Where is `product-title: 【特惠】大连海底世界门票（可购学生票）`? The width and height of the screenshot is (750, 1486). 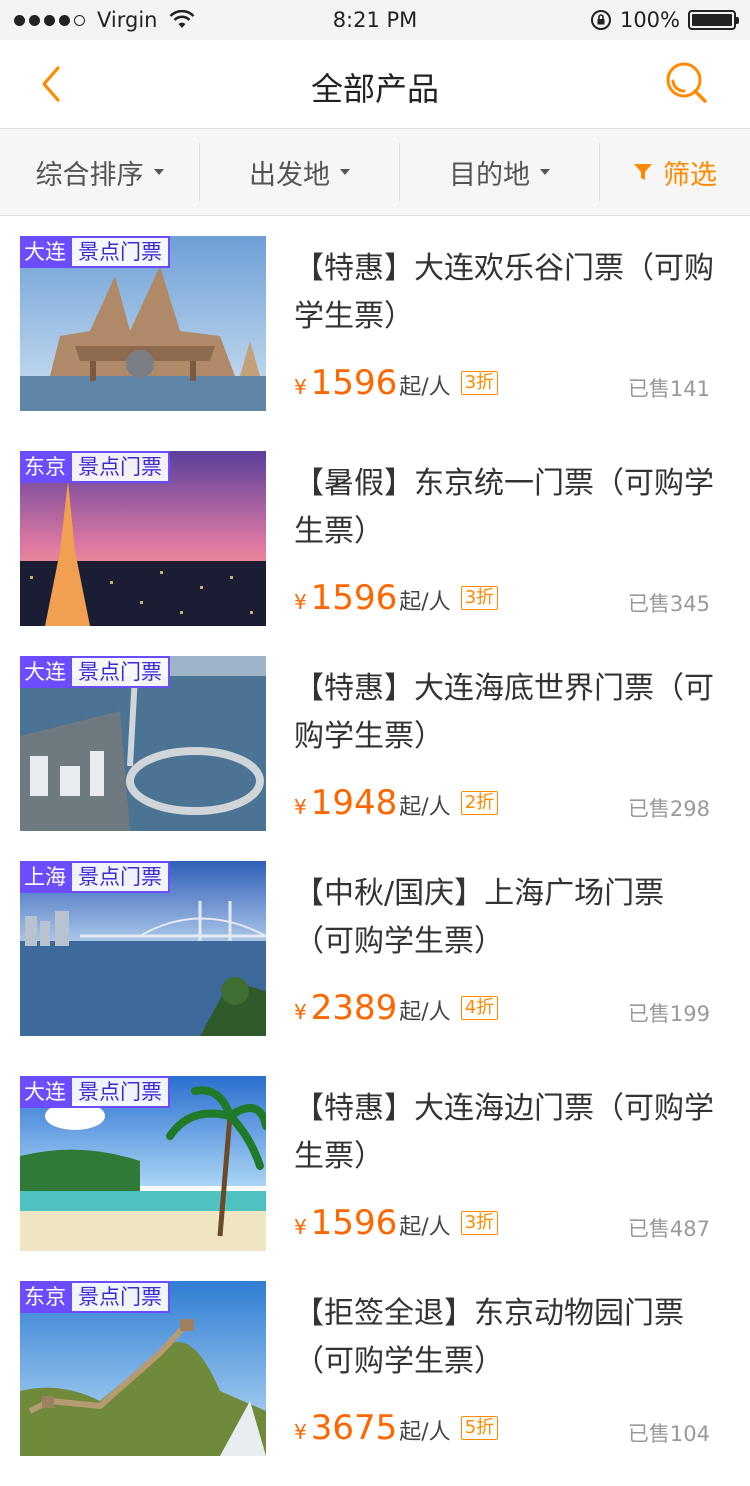 product-title: 【特惠】大连海底世界门票（可购学生票） is located at coordinates (504, 712).